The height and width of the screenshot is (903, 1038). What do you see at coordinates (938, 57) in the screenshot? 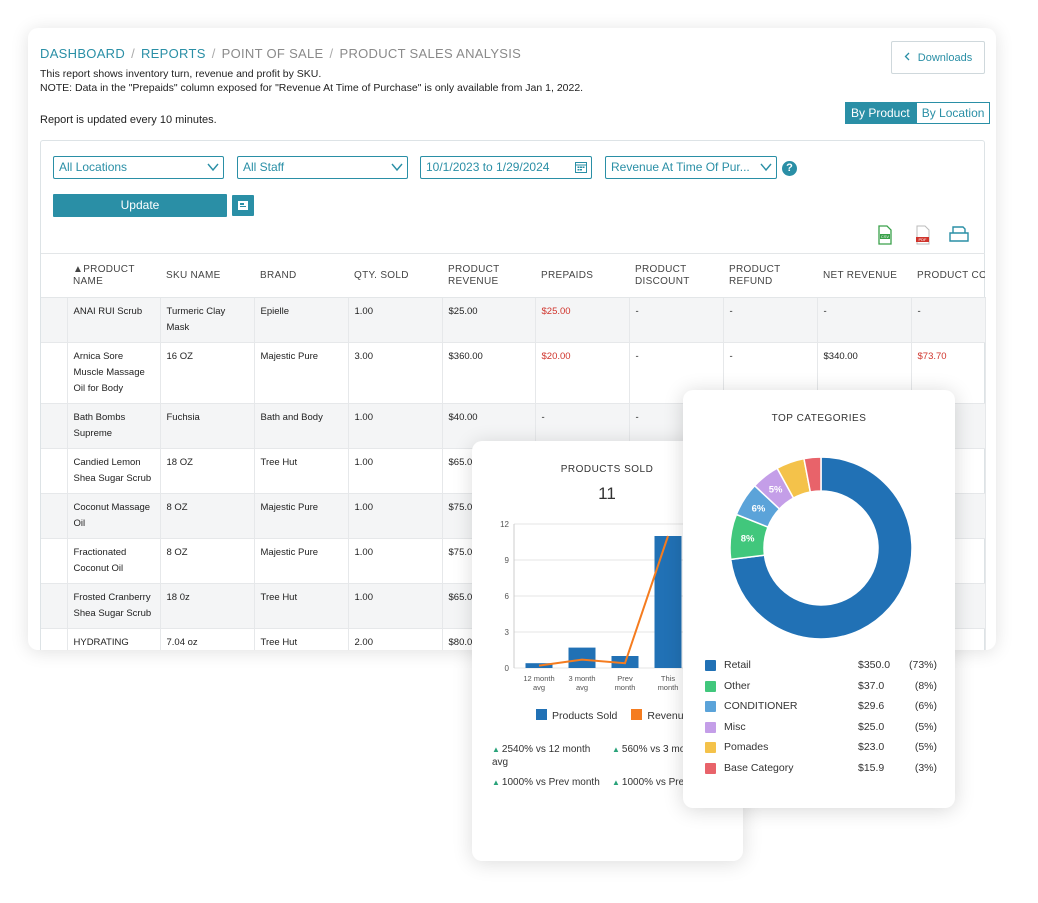
I see `downloads-button: Downloads` at bounding box center [938, 57].